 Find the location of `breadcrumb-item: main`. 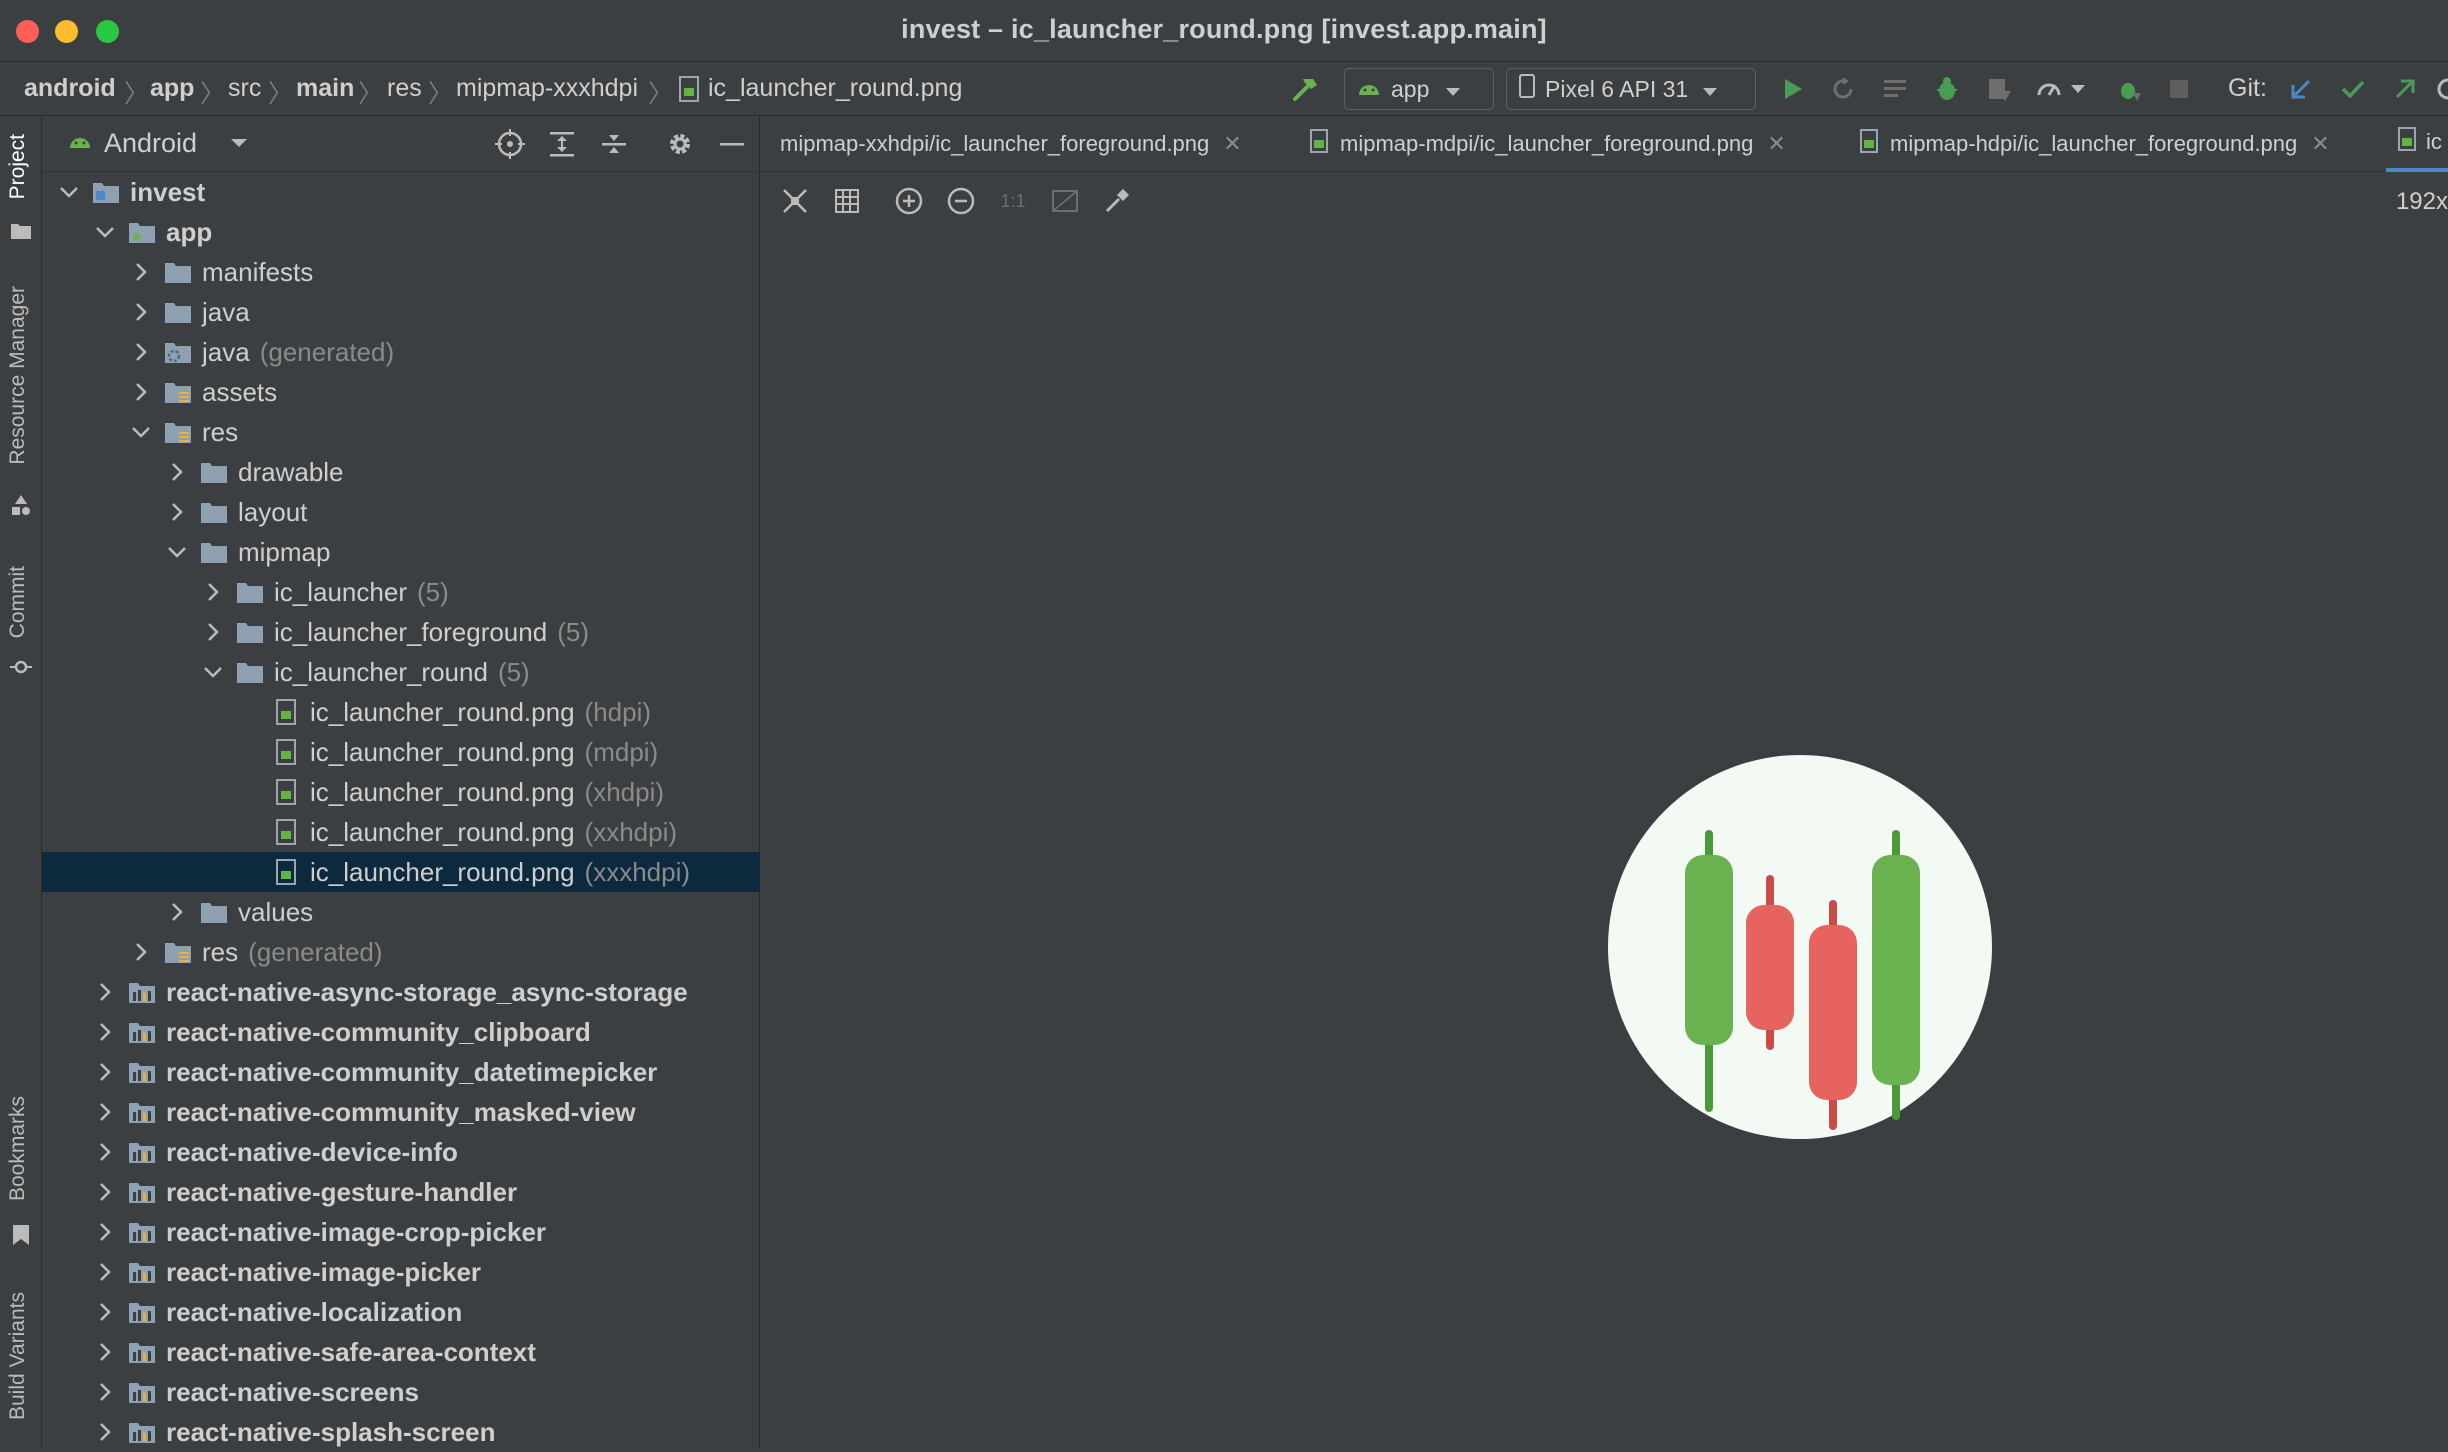

breadcrumb-item: main is located at coordinates (325, 88).